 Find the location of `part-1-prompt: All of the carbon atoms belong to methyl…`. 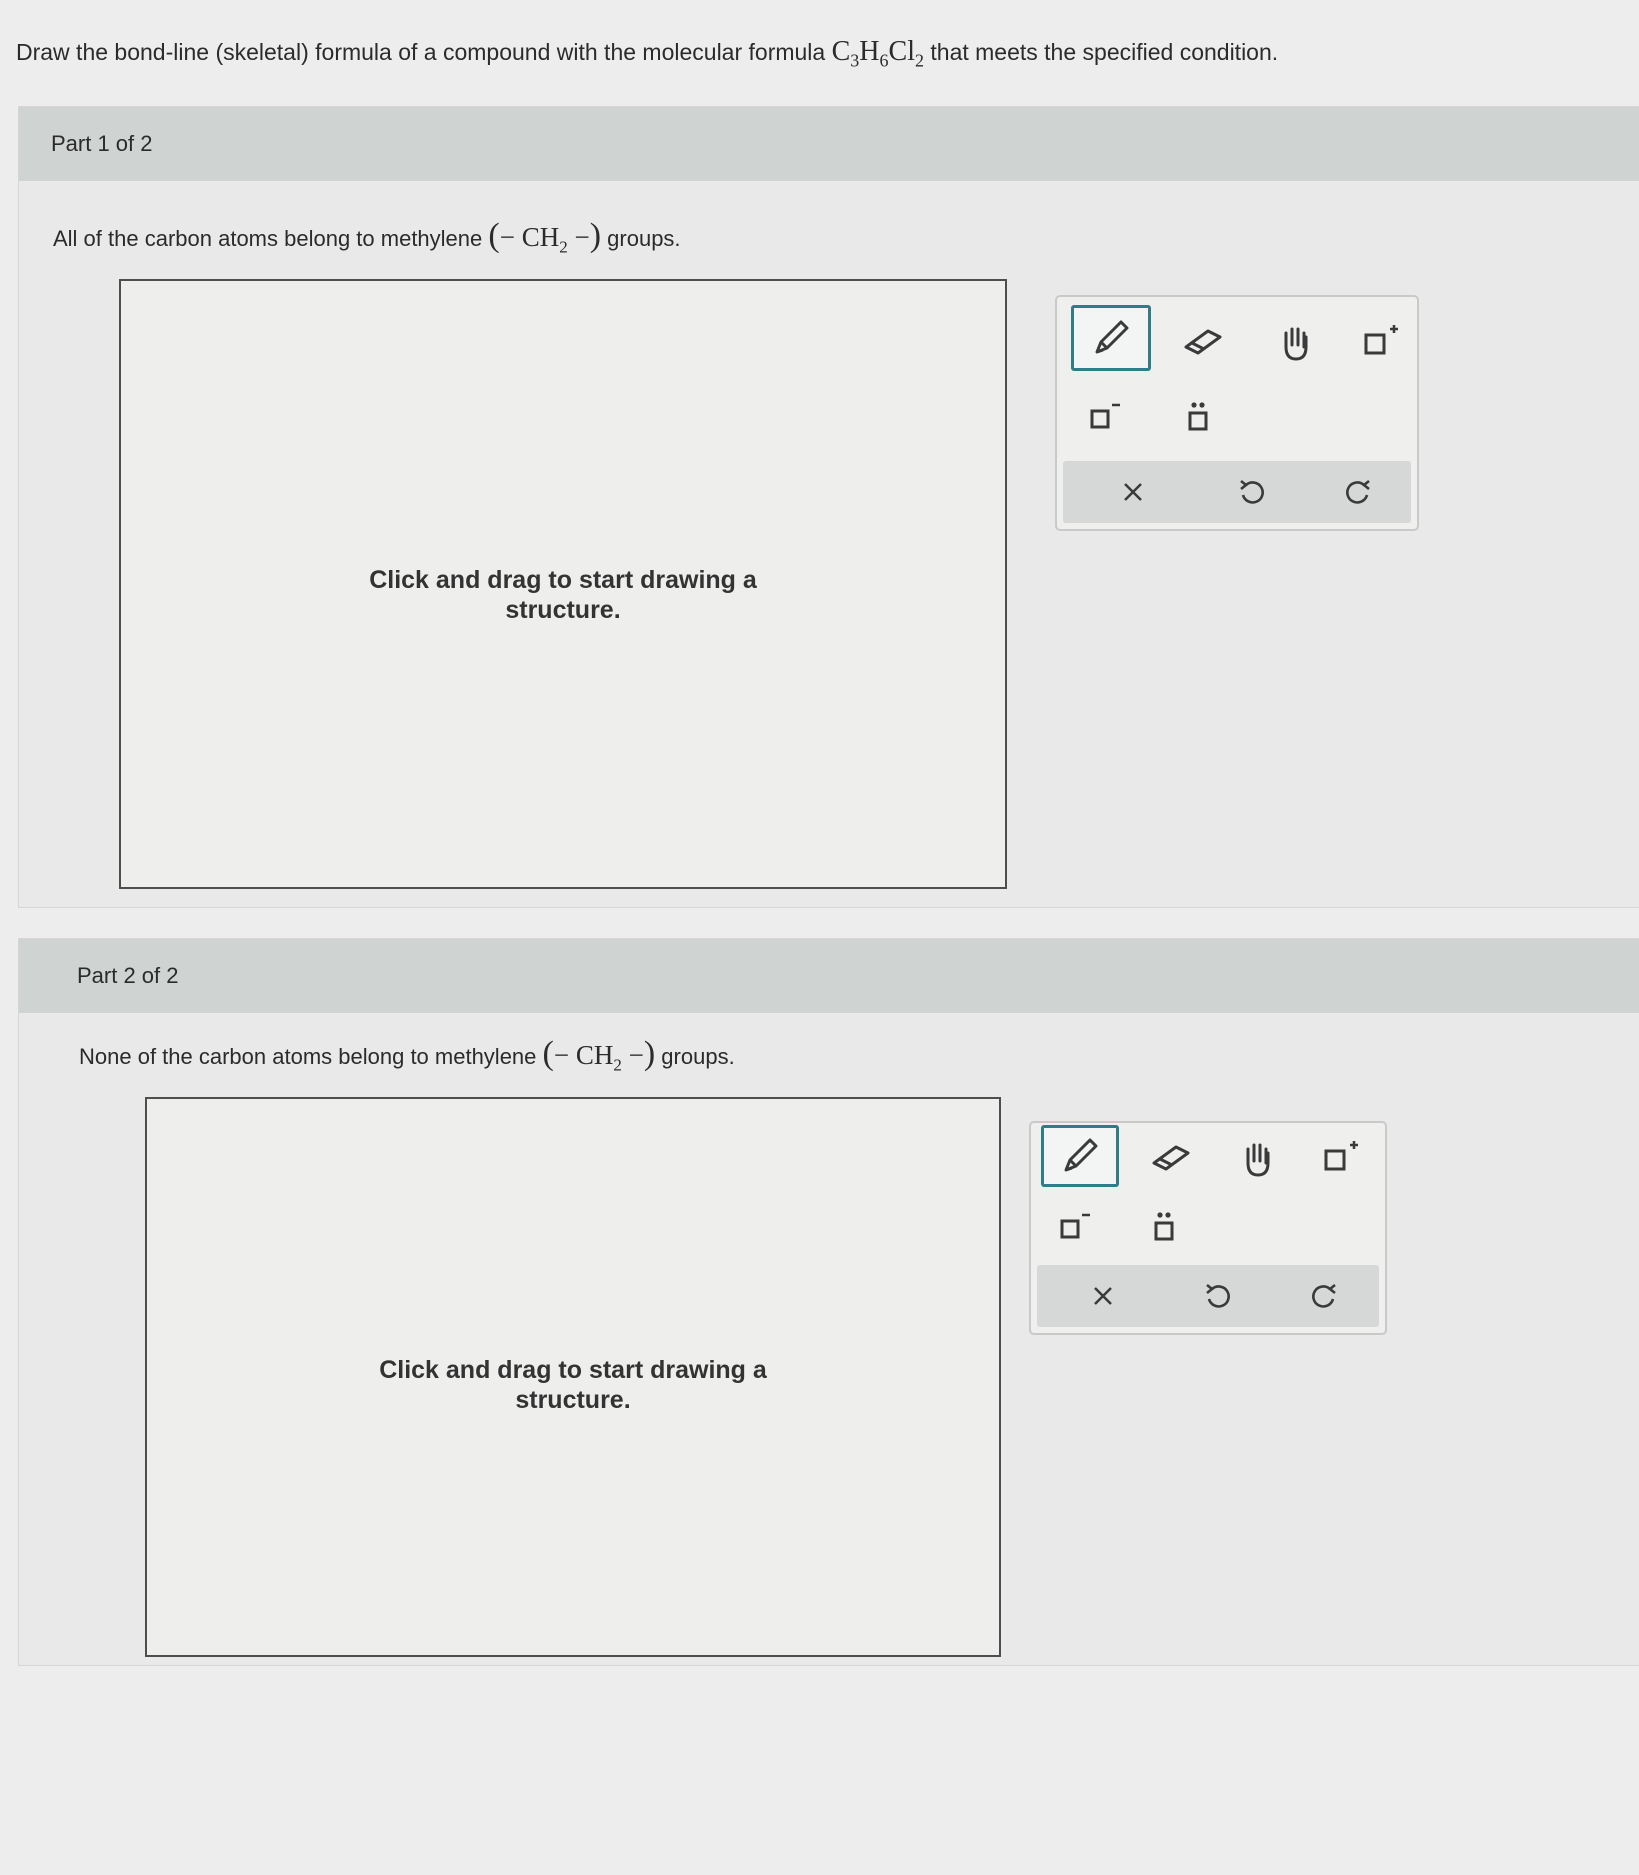

part-1-prompt: All of the carbon atoms belong to methyl… is located at coordinates (367, 237).